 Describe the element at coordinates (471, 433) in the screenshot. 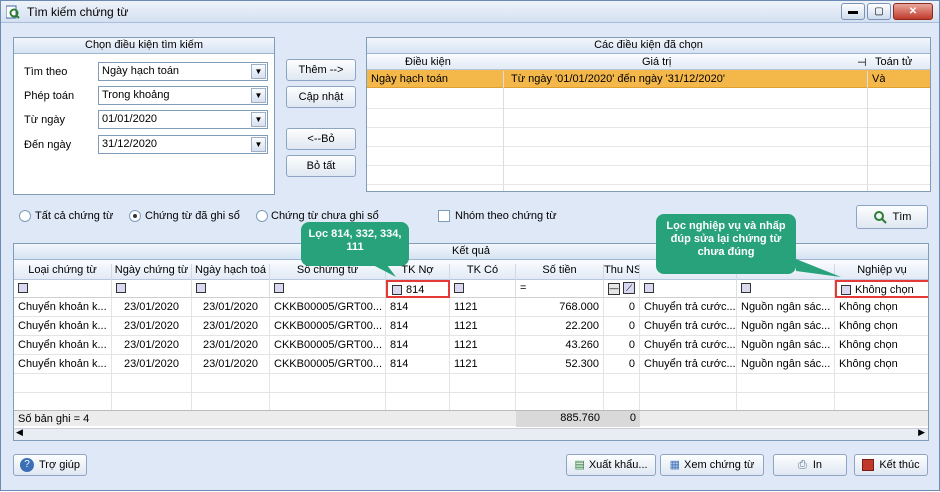

I see `horizontal-scrollbar: ◀ ▶` at that location.